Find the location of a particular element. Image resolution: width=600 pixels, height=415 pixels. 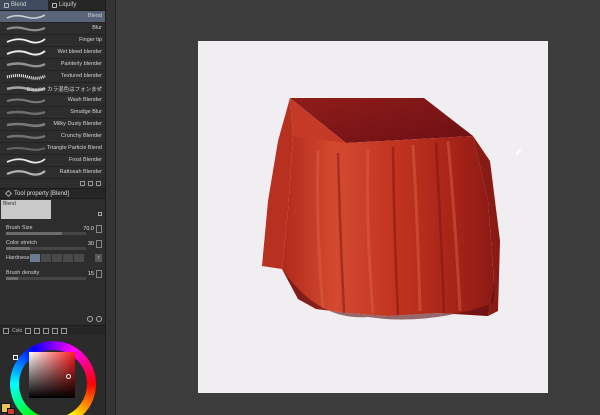

brush-label: Blender カラ混色はフォンまぜ is located at coordinates (64, 90).